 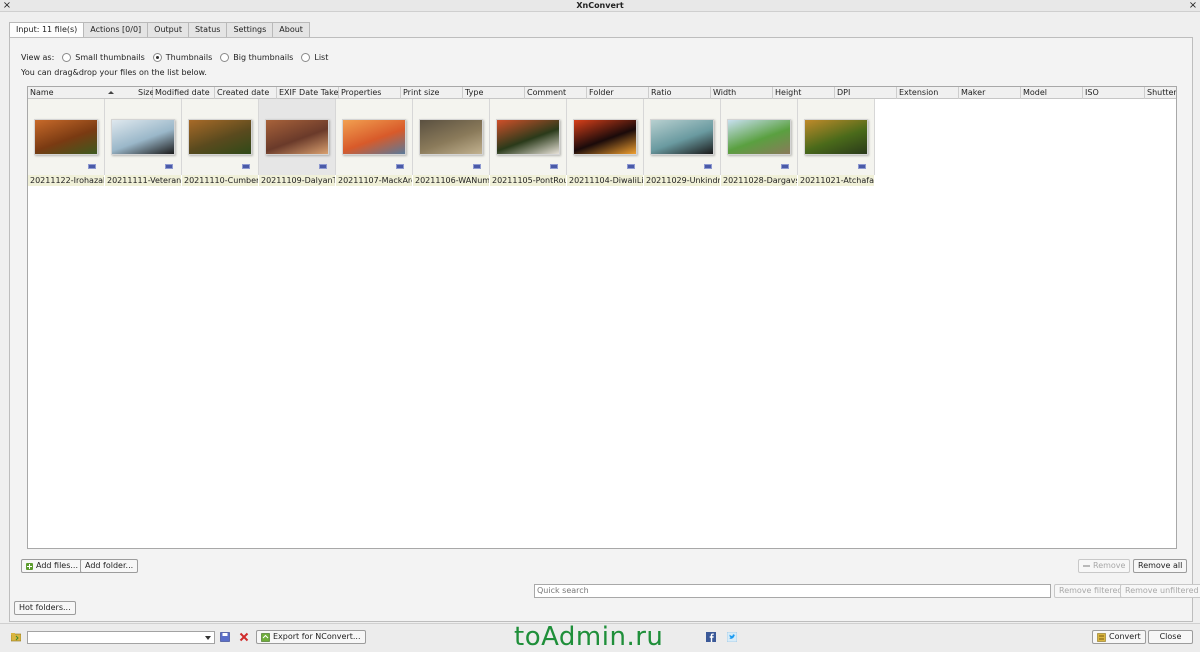 I want to click on tab-actions: Actions [0/0], so click(x=116, y=29).